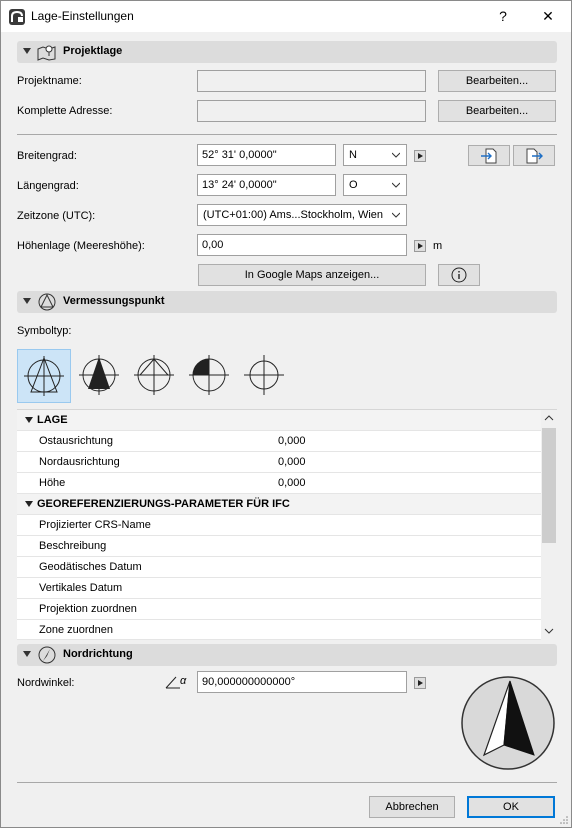  What do you see at coordinates (47, 156) in the screenshot?
I see `breitengrad-label: Breitengrad:` at bounding box center [47, 156].